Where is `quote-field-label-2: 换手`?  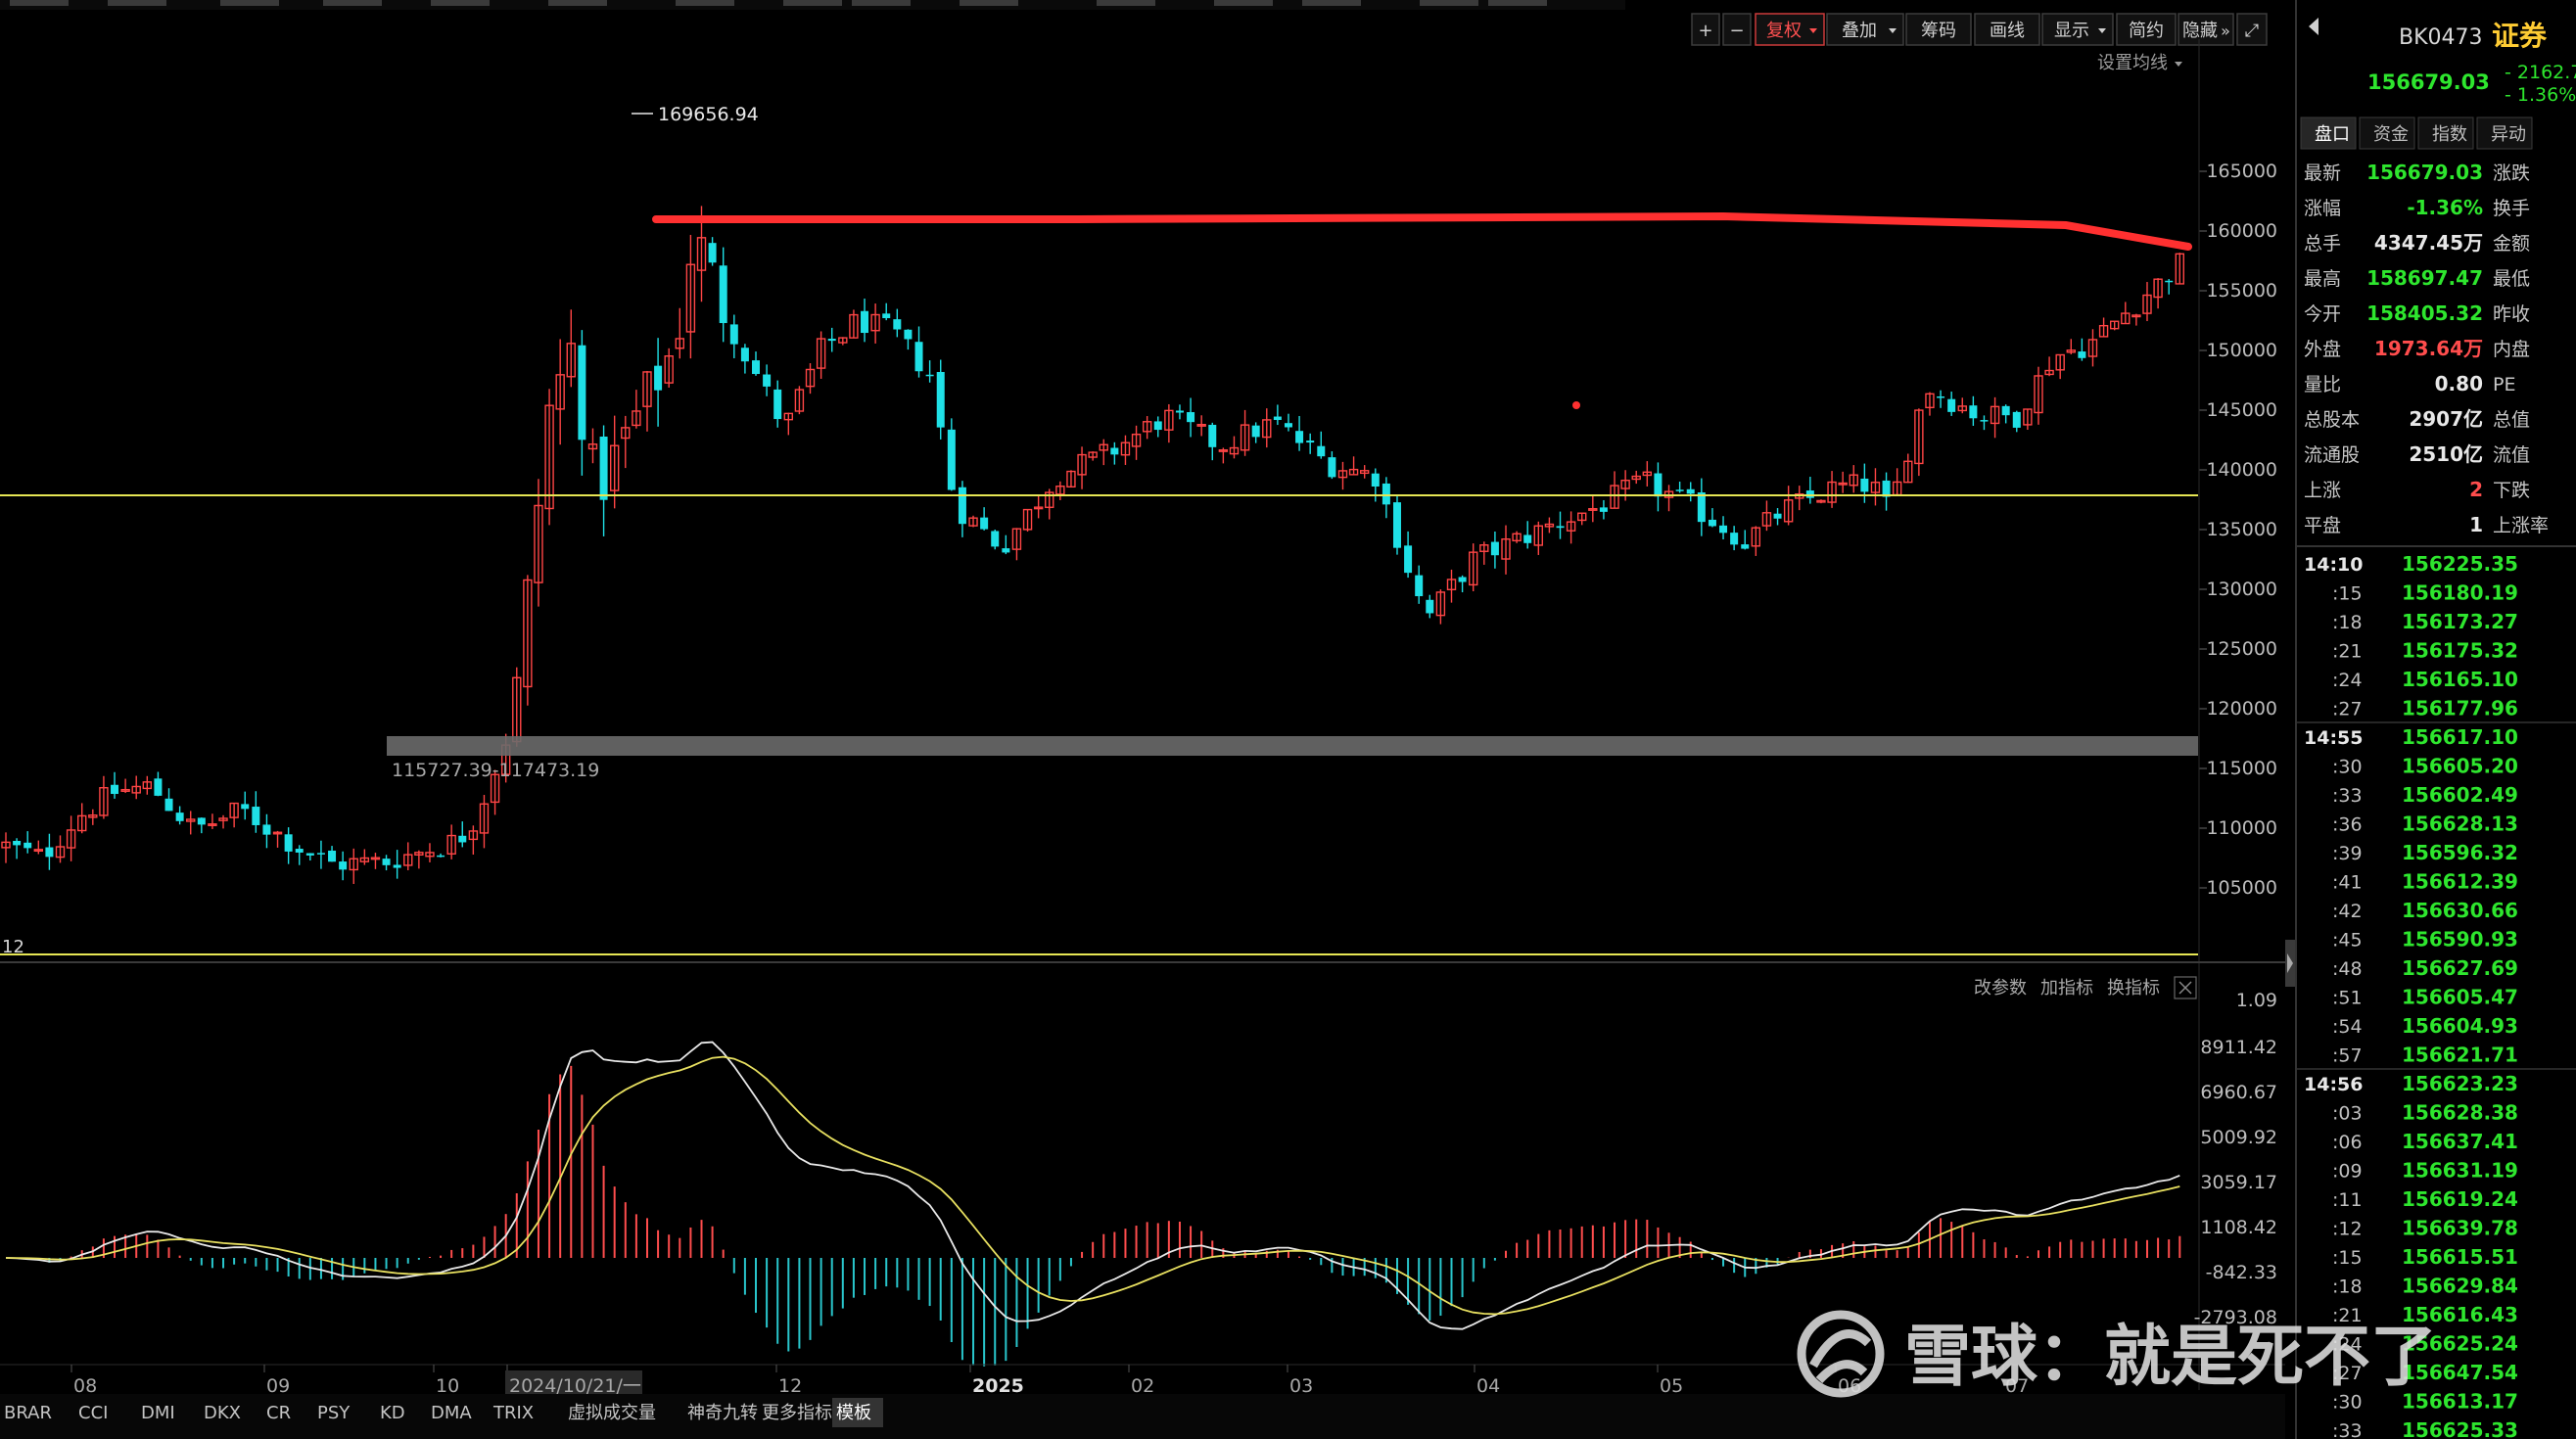
quote-field-label-2: 换手 is located at coordinates (2511, 208).